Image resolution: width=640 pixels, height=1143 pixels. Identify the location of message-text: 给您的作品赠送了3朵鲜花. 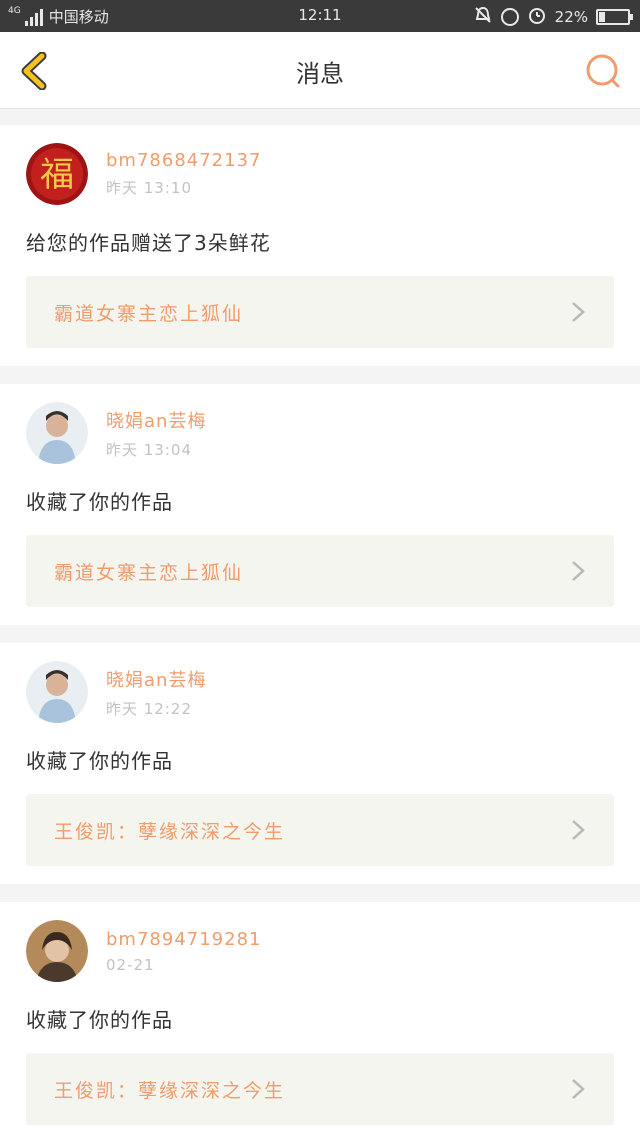
(148, 243).